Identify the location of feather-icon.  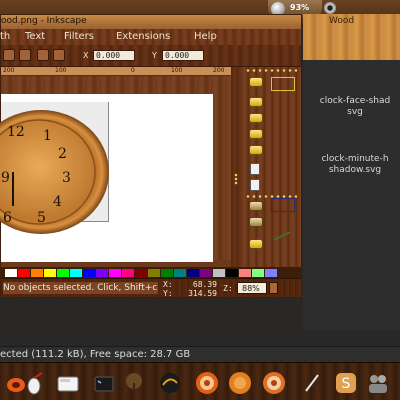
(312, 383).